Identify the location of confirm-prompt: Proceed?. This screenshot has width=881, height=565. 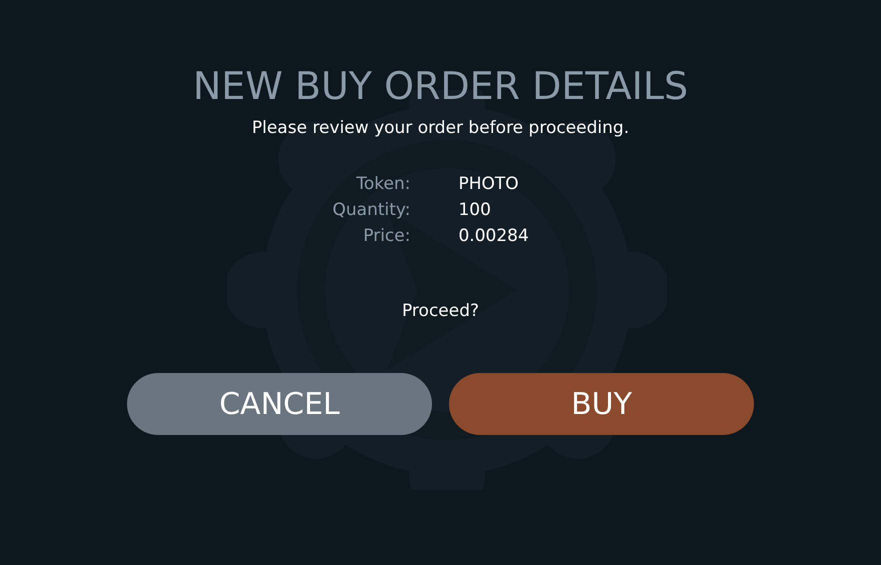
(441, 311).